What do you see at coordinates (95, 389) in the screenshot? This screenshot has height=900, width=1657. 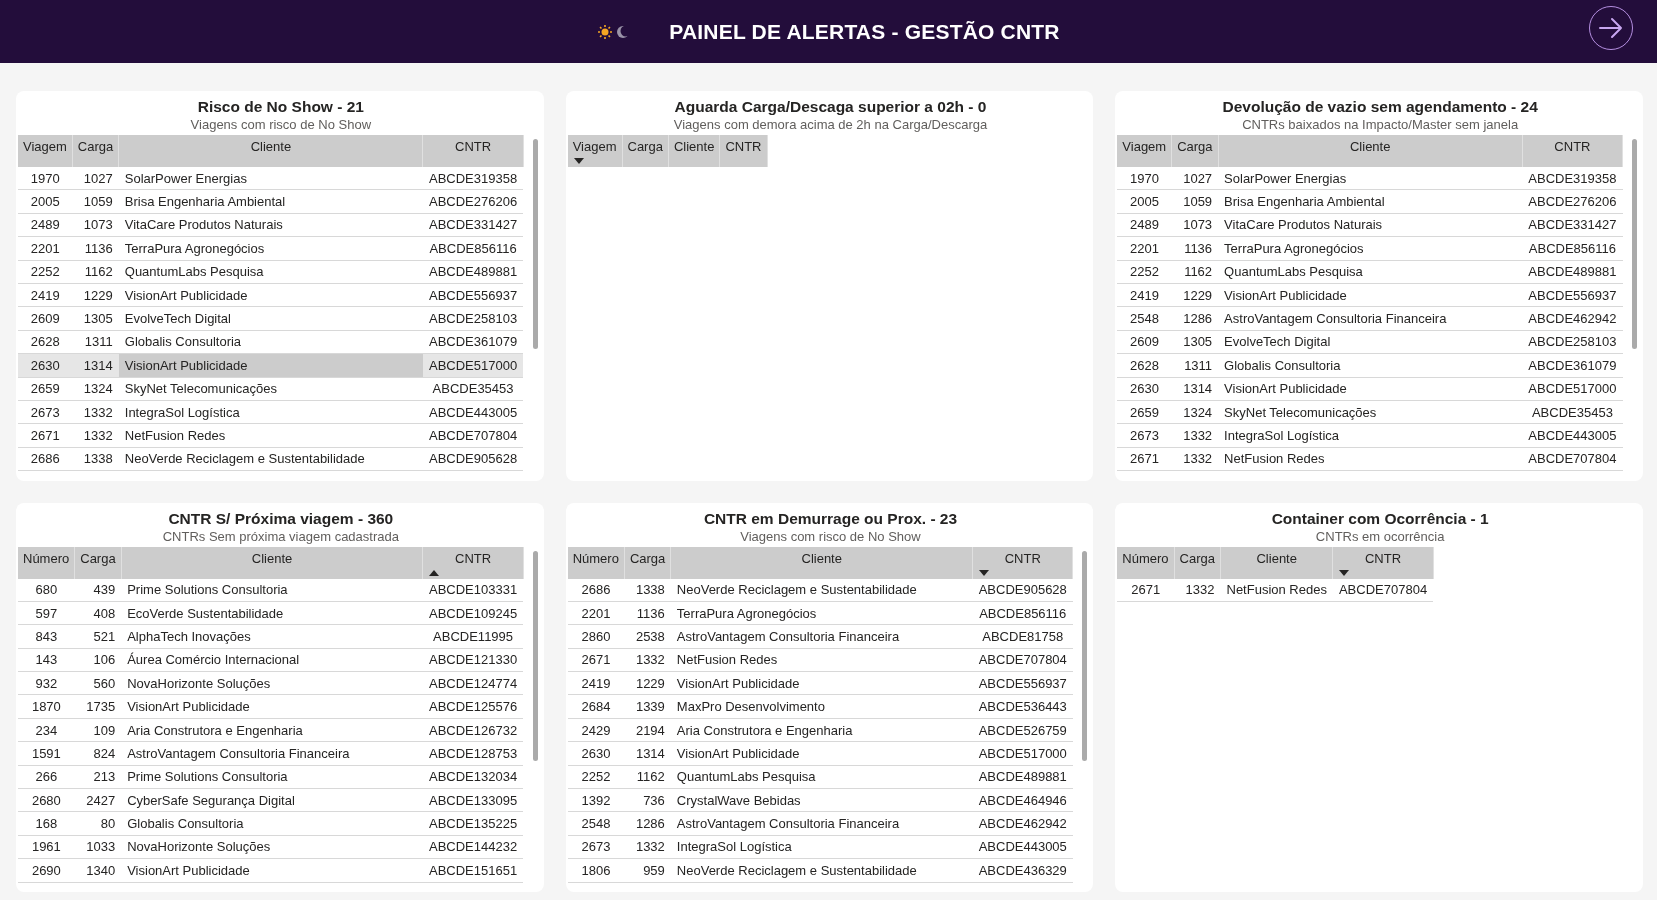 I see `table-cell: 1324` at bounding box center [95, 389].